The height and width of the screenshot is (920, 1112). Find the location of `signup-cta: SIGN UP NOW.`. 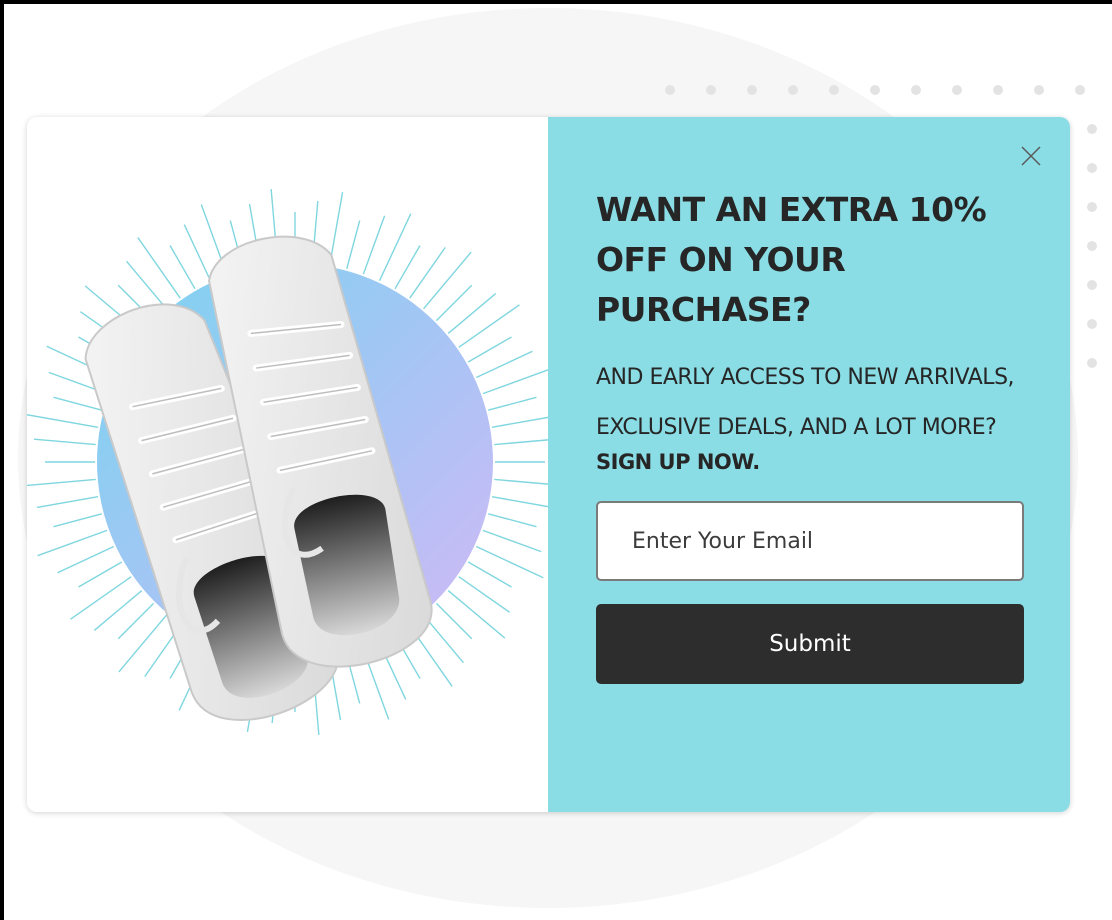

signup-cta: SIGN UP NOW. is located at coordinates (678, 462).